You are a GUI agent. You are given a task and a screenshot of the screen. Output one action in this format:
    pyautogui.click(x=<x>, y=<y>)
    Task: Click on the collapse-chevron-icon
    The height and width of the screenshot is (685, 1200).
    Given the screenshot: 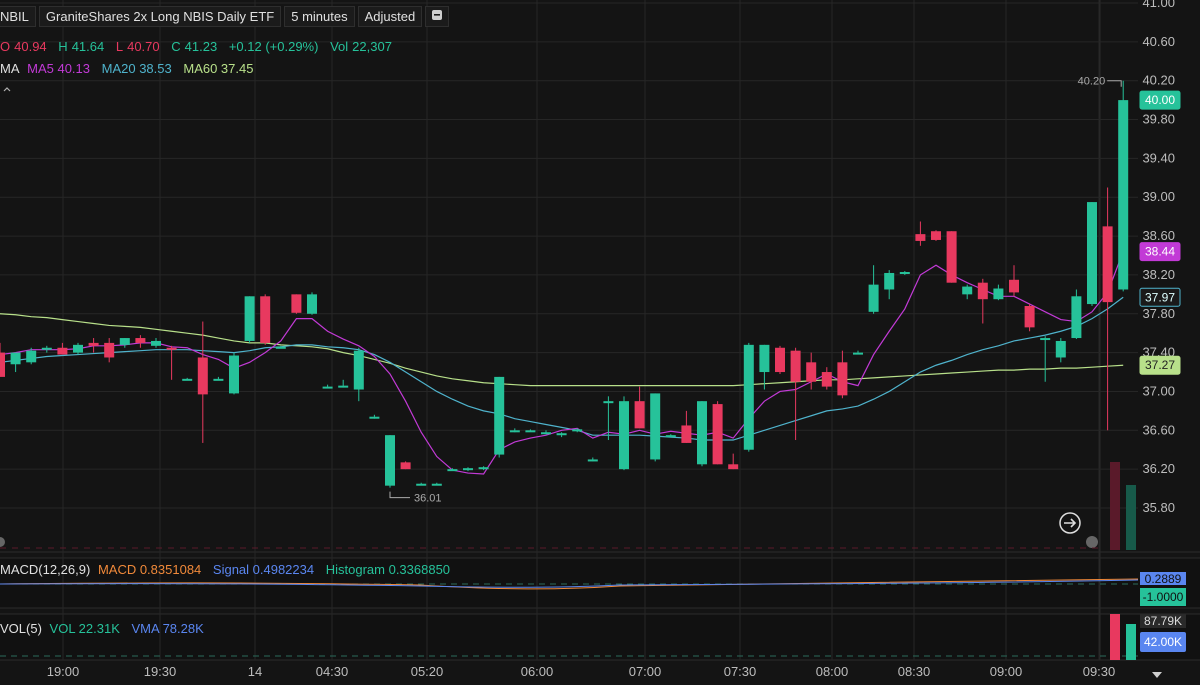 What is the action you would take?
    pyautogui.click(x=7, y=88)
    